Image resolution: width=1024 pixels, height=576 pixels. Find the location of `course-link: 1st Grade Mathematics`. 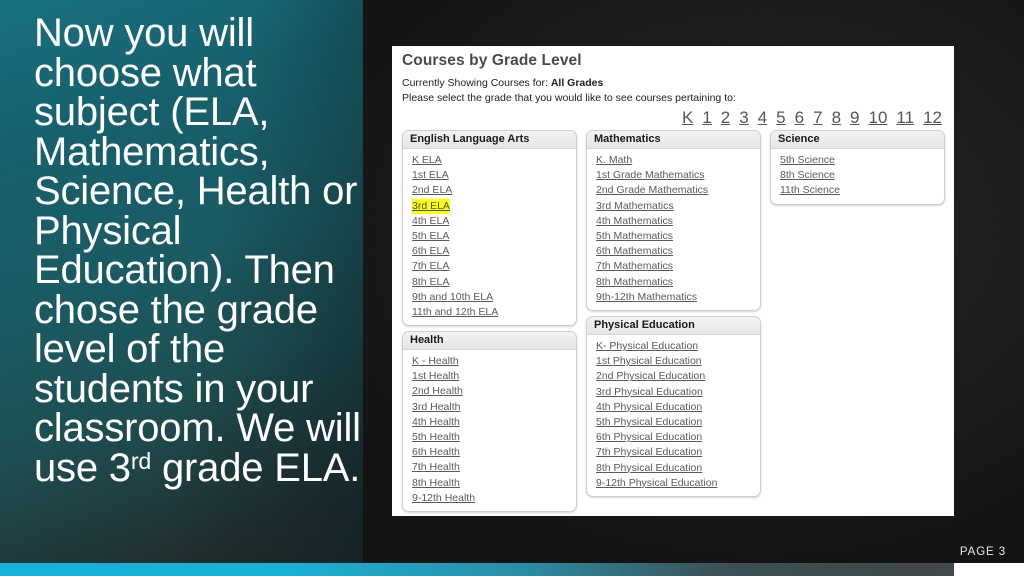

course-link: 1st Grade Mathematics is located at coordinates (650, 175).